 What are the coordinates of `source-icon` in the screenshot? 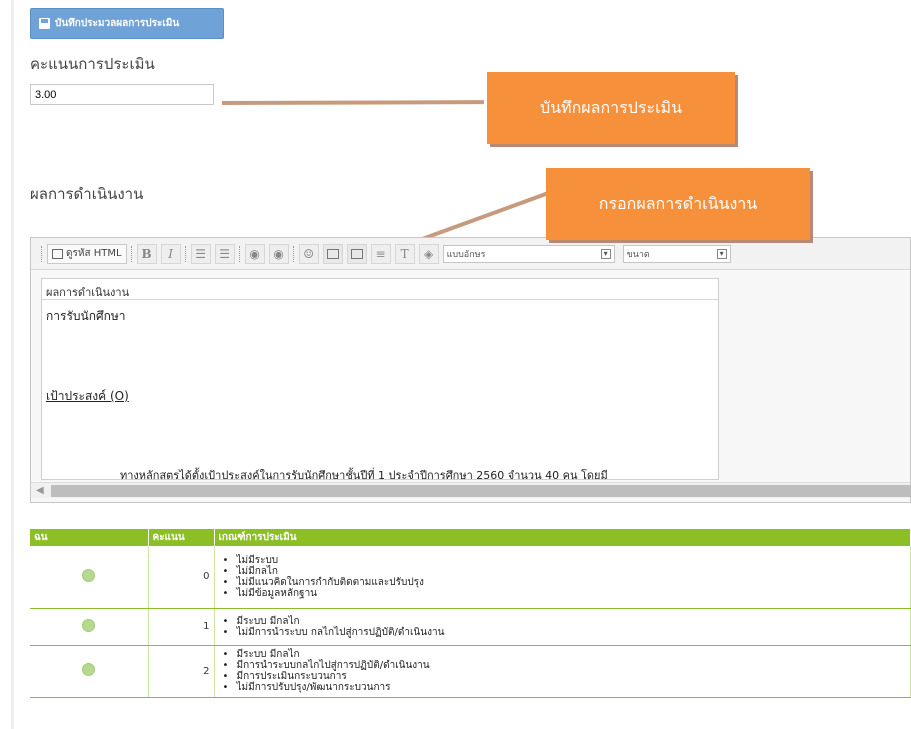 It's located at (57, 253).